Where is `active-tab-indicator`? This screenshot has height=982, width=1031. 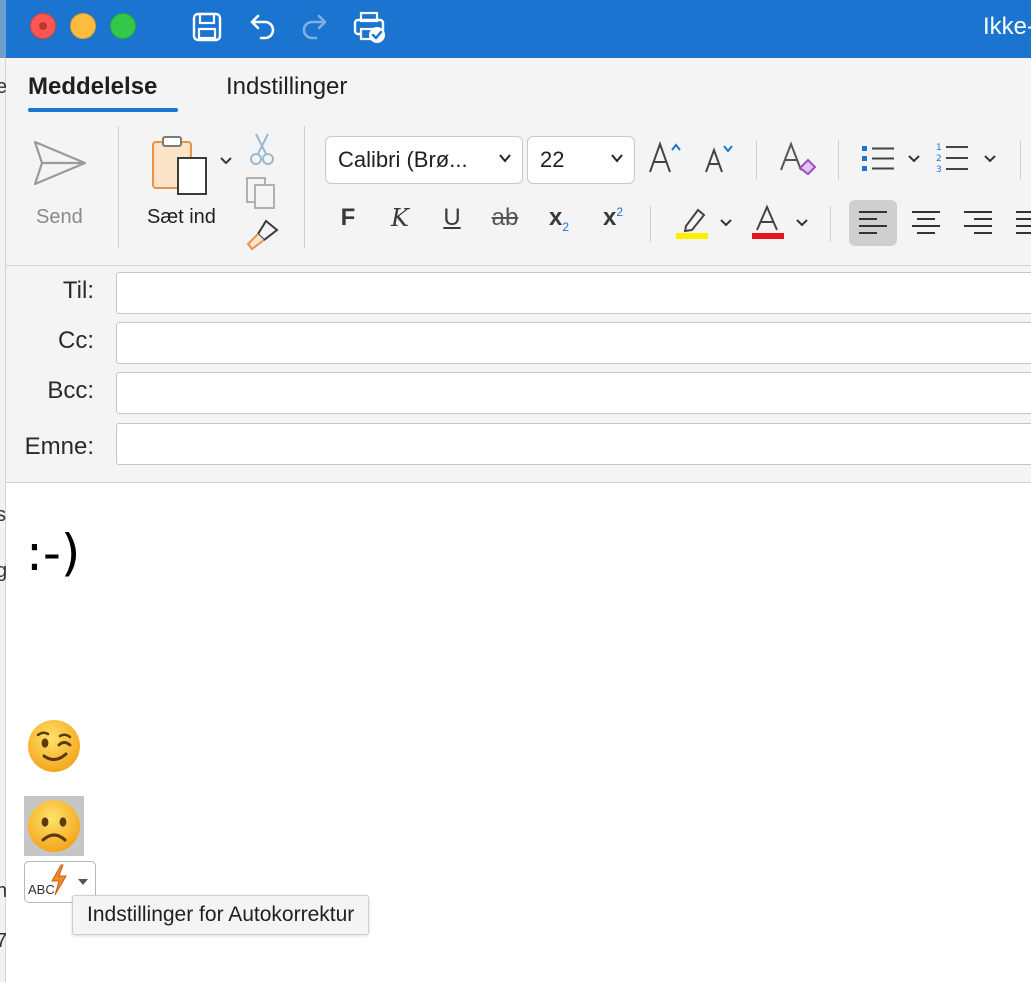
active-tab-indicator is located at coordinates (103, 110).